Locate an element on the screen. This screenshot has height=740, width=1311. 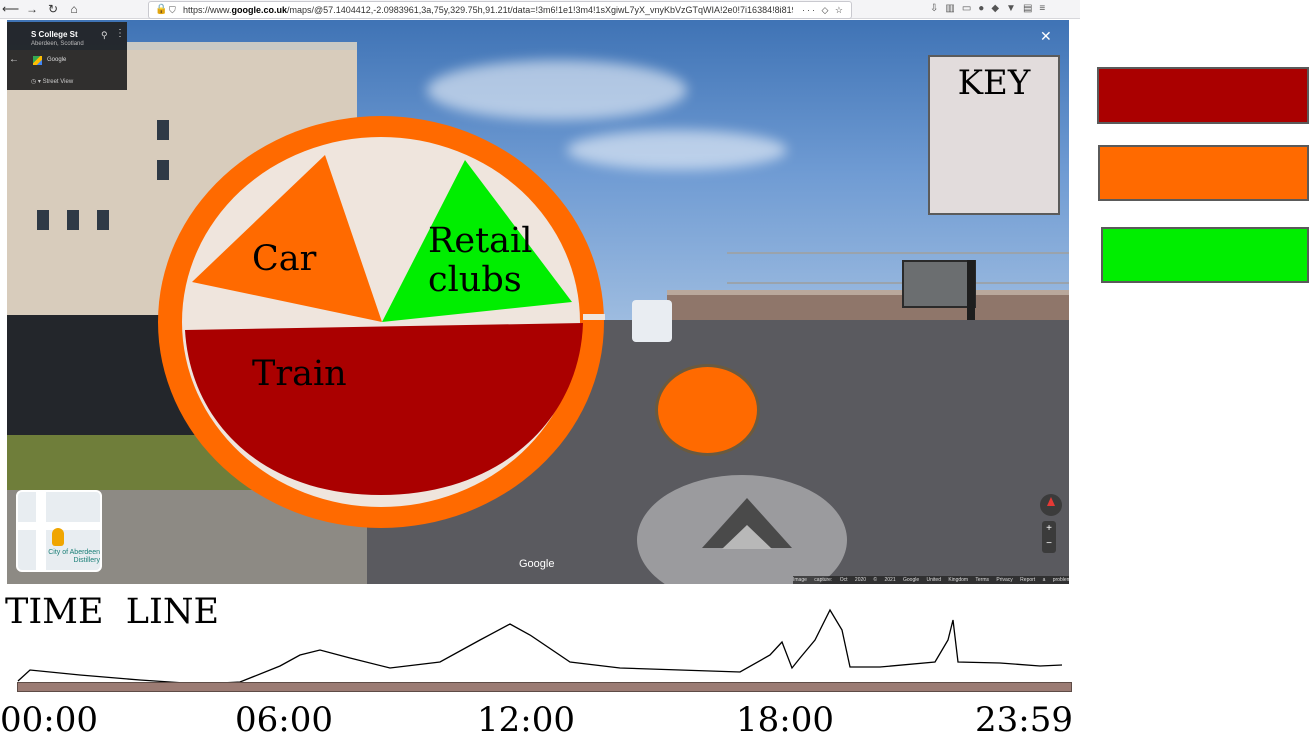
timeline-tick: 18:00 is located at coordinates (785, 720).